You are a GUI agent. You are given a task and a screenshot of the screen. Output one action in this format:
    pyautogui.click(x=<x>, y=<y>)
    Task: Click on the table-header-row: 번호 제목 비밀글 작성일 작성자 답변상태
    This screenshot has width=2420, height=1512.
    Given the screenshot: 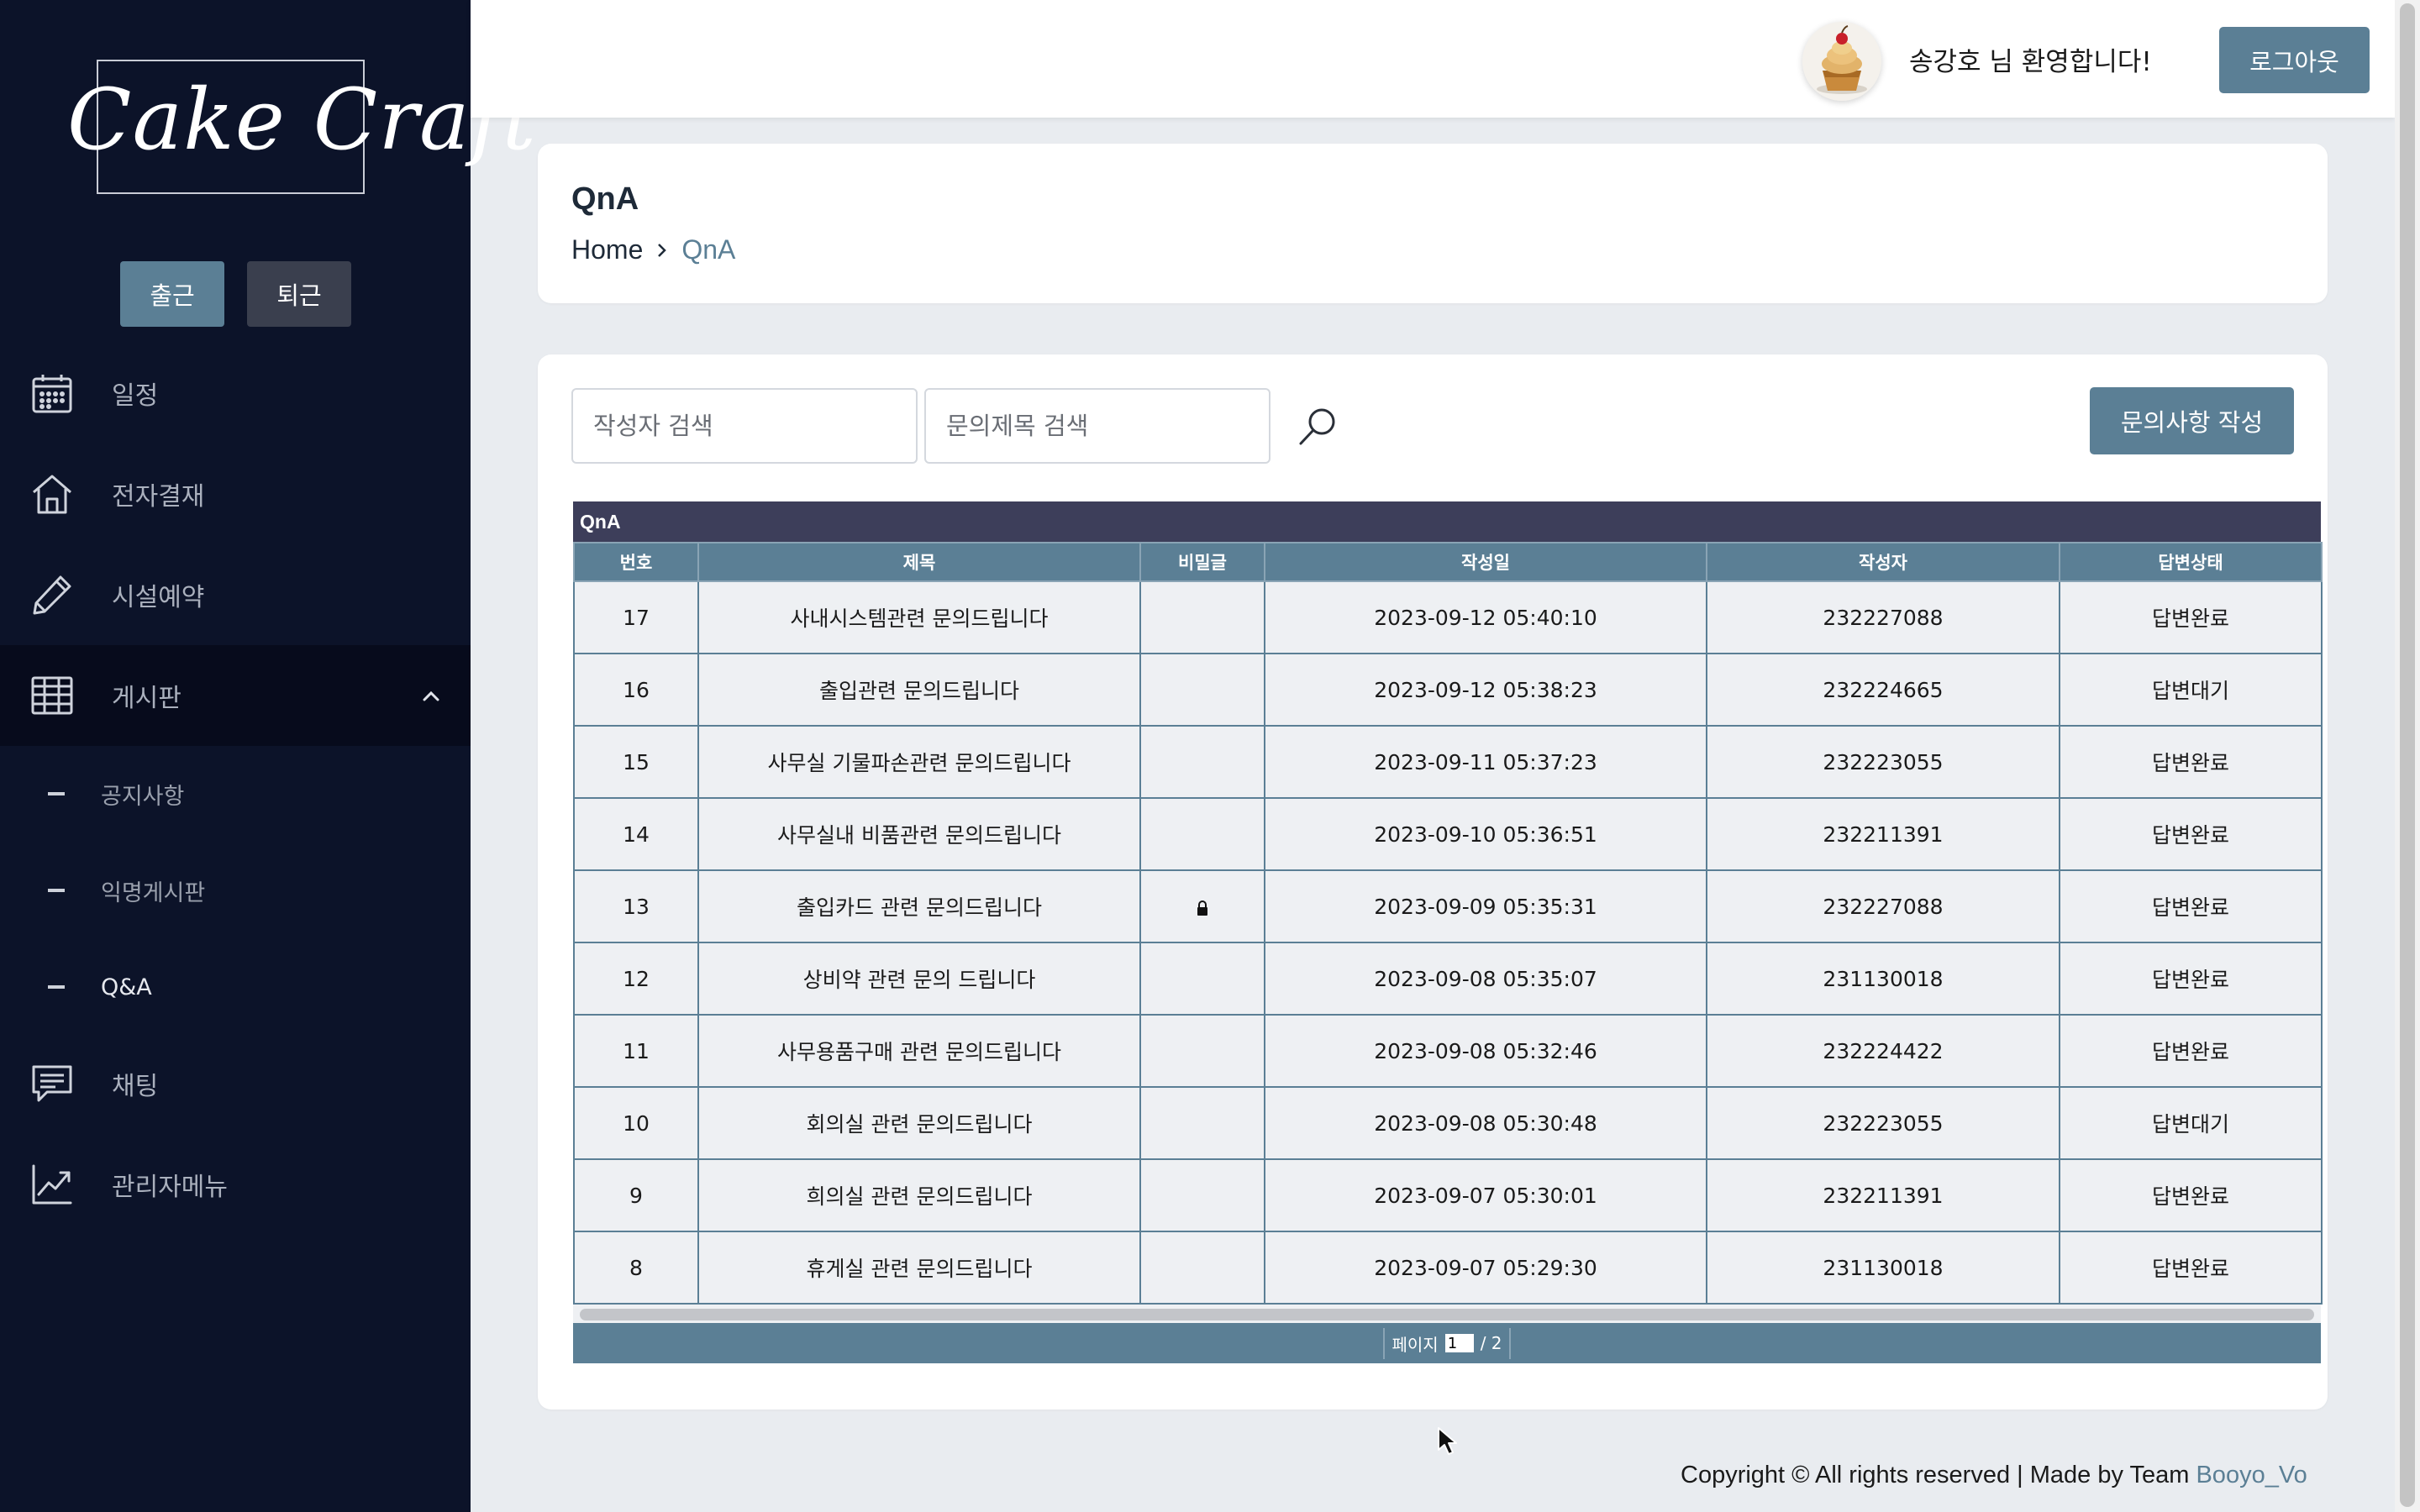 What is the action you would take?
    pyautogui.click(x=1448, y=562)
    